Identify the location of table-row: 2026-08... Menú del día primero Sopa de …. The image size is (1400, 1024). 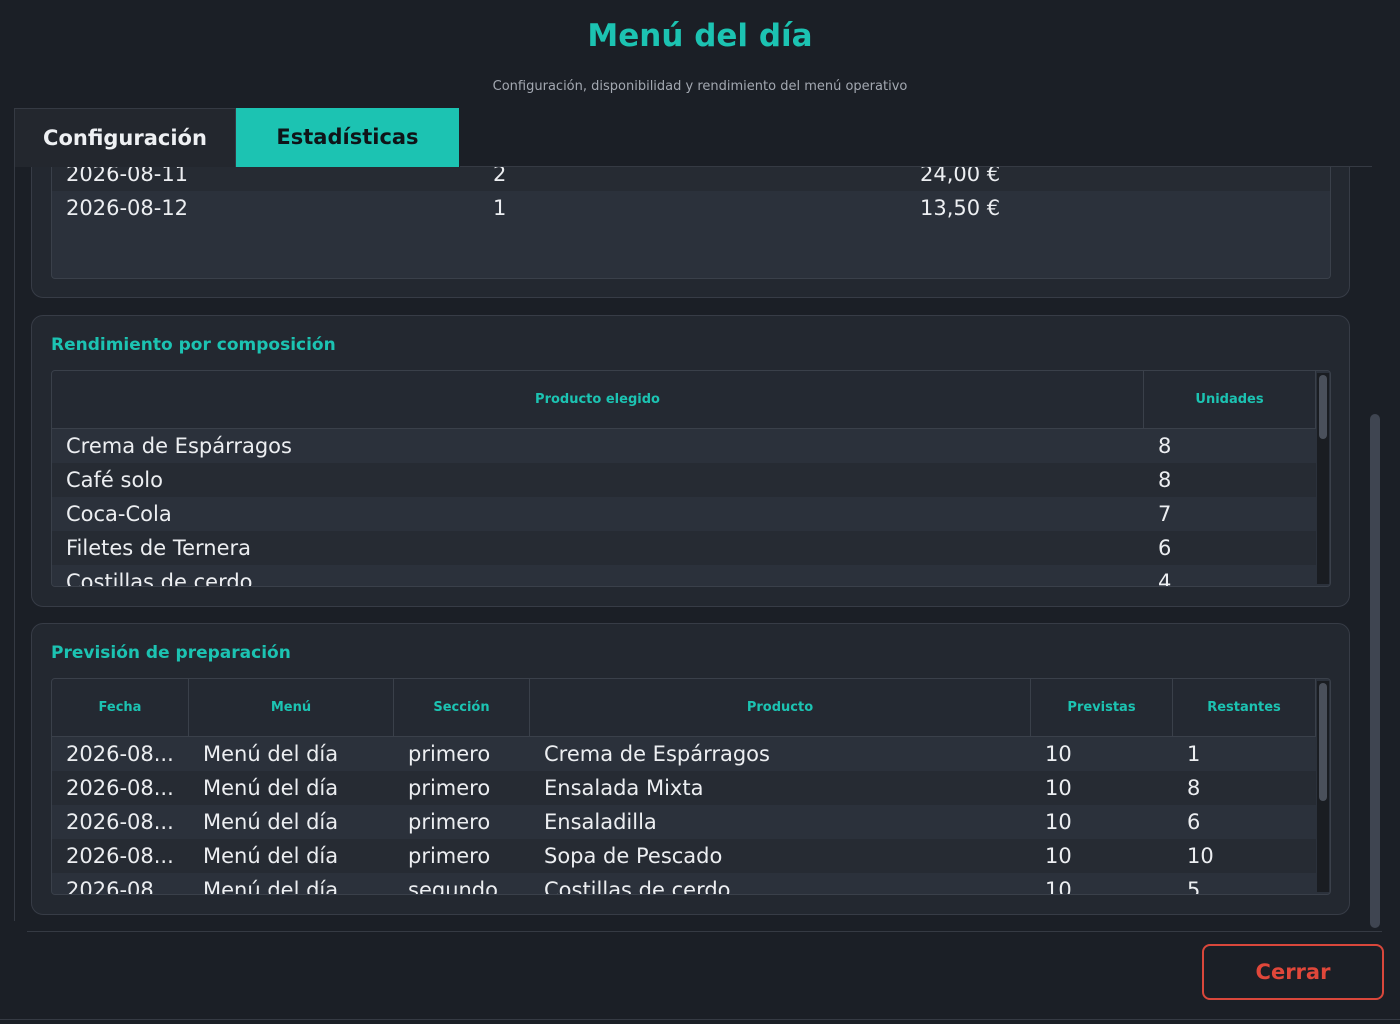
(684, 856).